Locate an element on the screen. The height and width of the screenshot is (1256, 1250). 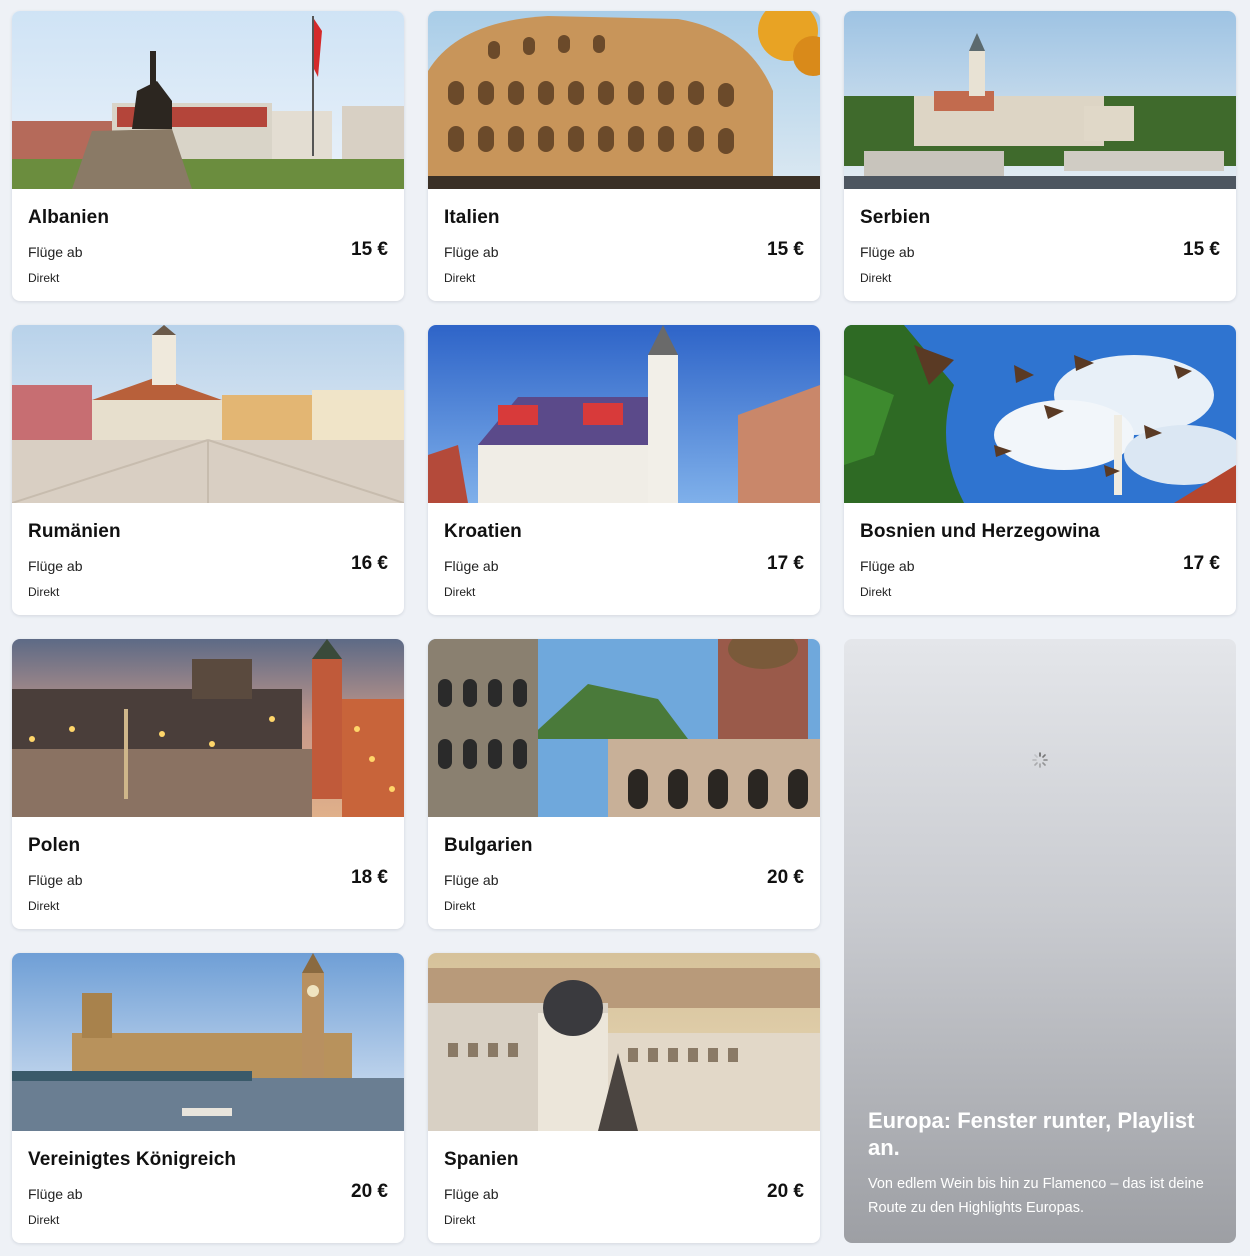
destination-card-bulgarien: Bulgarien Flüge ab 20 € Direkt is located at coordinates (624, 784).